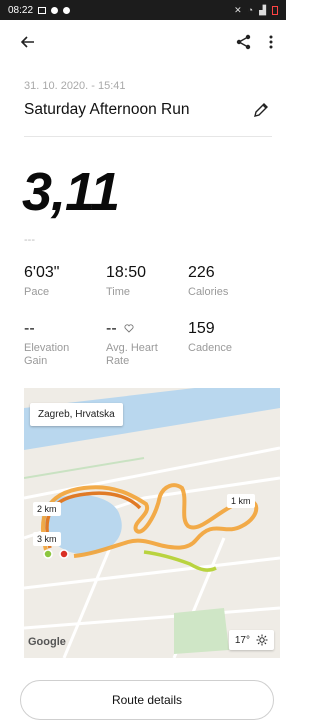  Describe the element at coordinates (118, 292) in the screenshot. I see `stat-label: Time` at that location.